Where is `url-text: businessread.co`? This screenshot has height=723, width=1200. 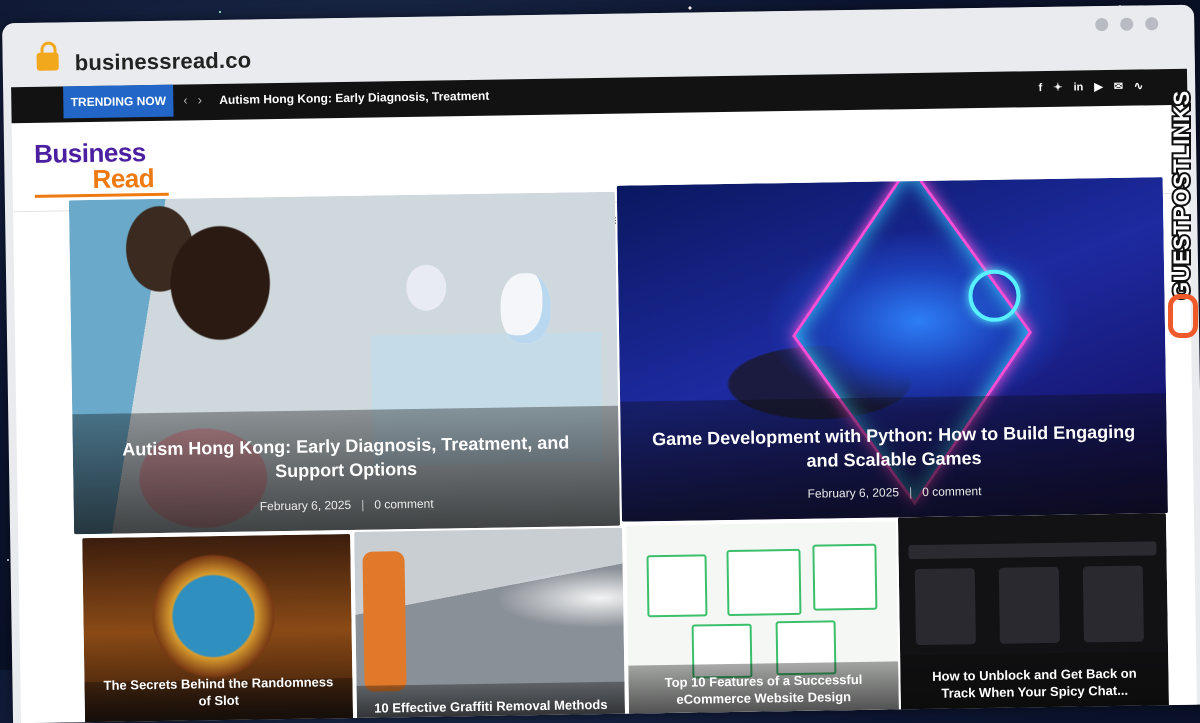 url-text: businessread.co is located at coordinates (163, 61).